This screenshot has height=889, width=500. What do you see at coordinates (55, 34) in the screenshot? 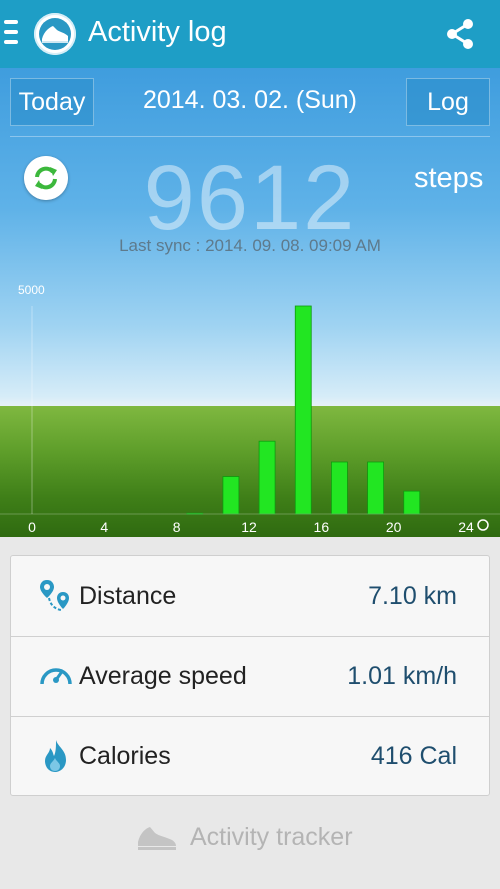
I see `app-logo-shoe-icon` at bounding box center [55, 34].